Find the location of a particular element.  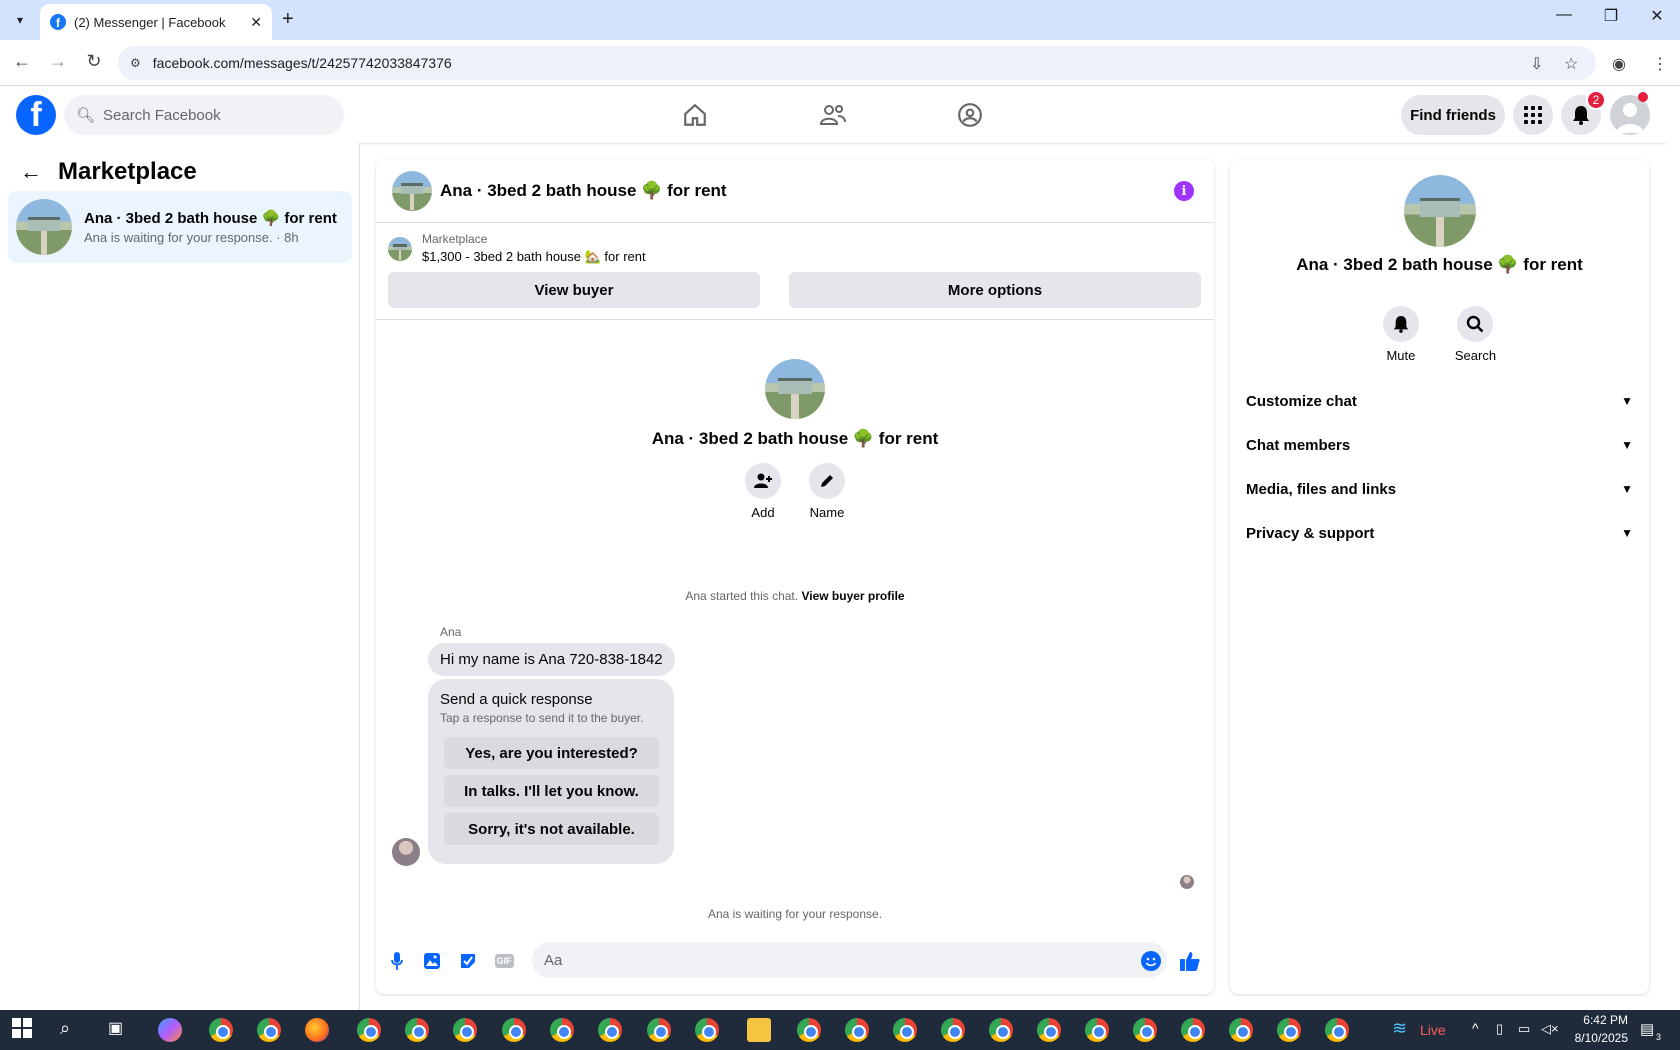

gif-icon: GIF is located at coordinates (504, 961).